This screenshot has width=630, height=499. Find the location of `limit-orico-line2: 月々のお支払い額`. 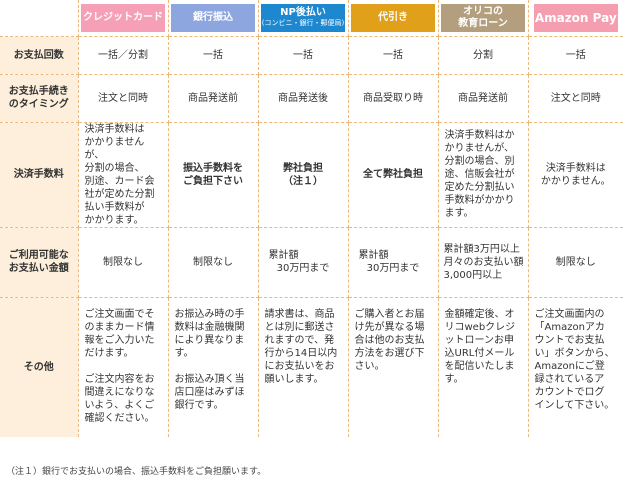

limit-orico-line2: 月々のお支払い額 is located at coordinates (483, 262).